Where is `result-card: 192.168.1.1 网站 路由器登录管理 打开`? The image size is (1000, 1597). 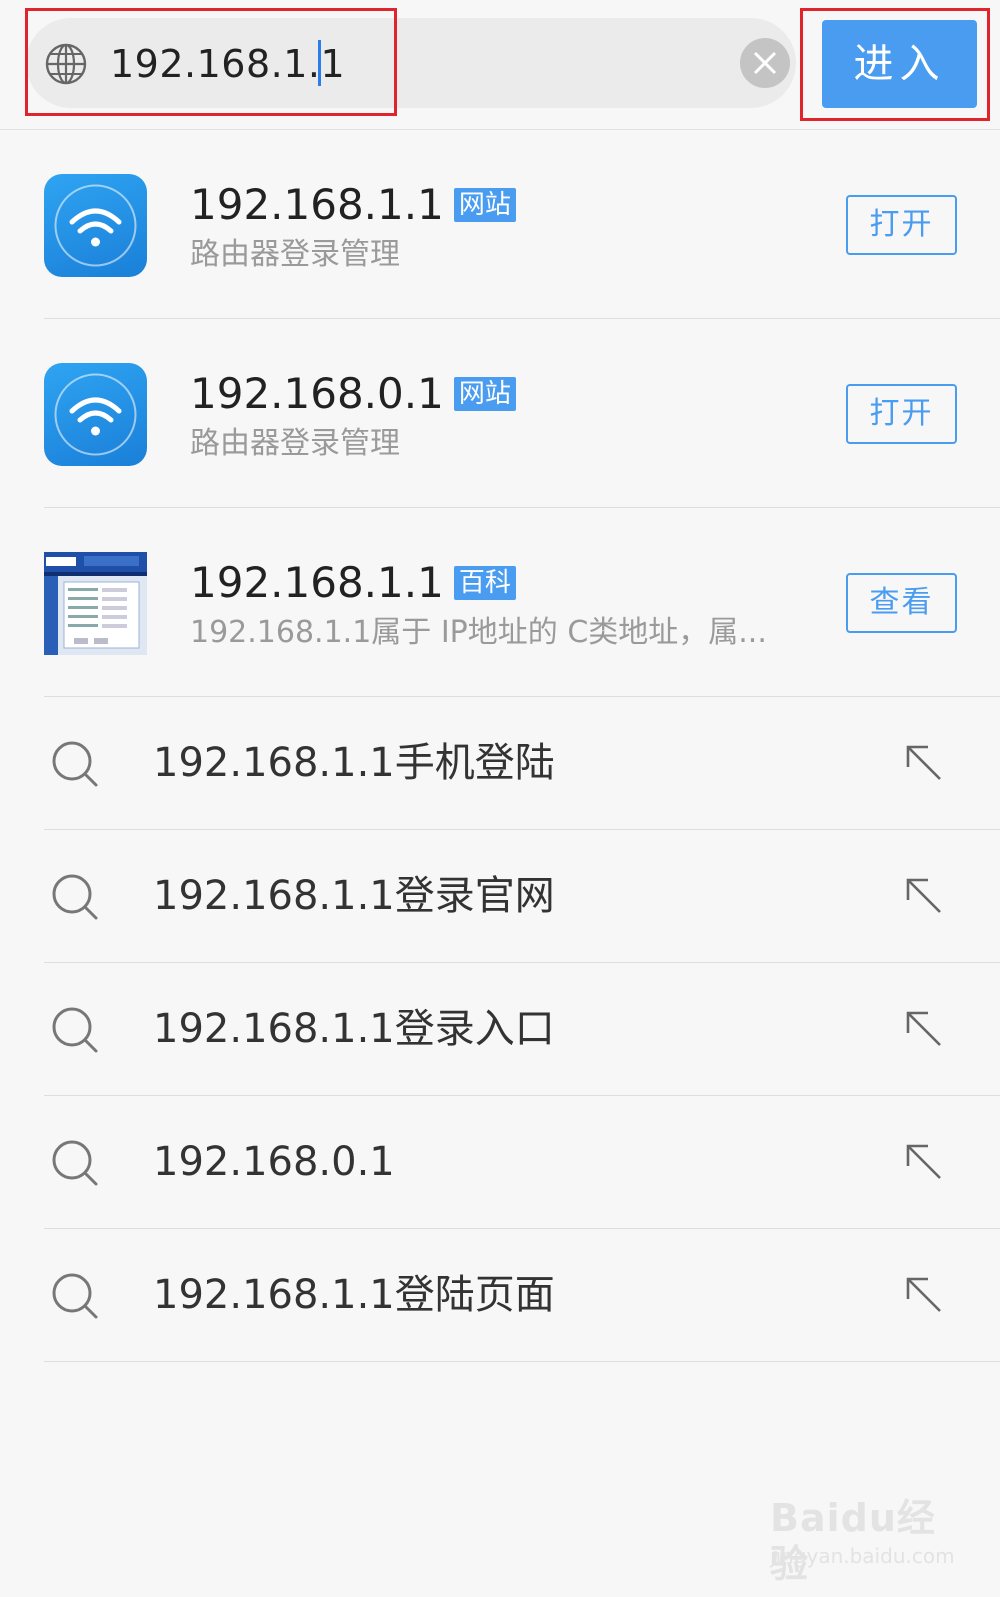
result-card: 192.168.1.1 网站 路由器登录管理 打开 is located at coordinates (500, 224).